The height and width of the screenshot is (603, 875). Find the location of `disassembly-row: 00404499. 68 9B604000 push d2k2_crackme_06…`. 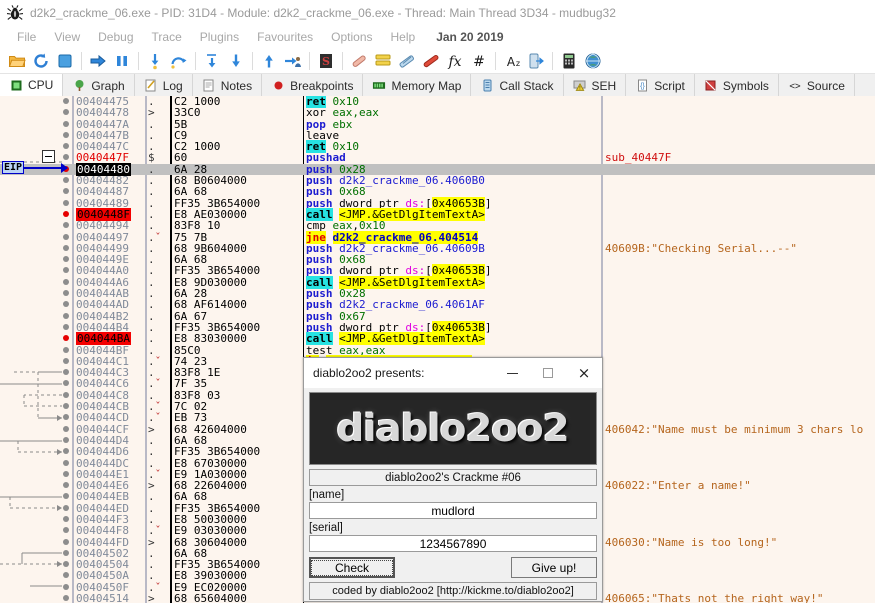

disassembly-row: 00404499. 68 9B604000 push d2k2_crackme_06… is located at coordinates (437, 248).